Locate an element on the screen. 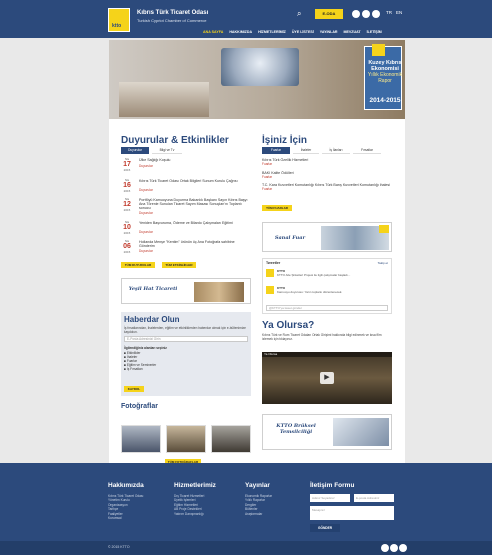 This screenshot has width=492, height=555. newsletter-box is located at coordinates (186, 354).